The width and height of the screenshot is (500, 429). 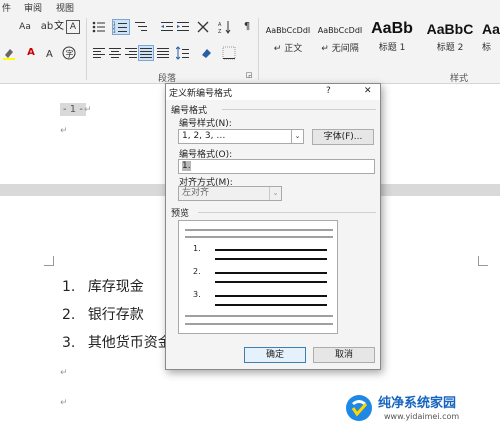 What do you see at coordinates (201, 94) in the screenshot?
I see `dialog-title: 定义新编号格式` at bounding box center [201, 94].